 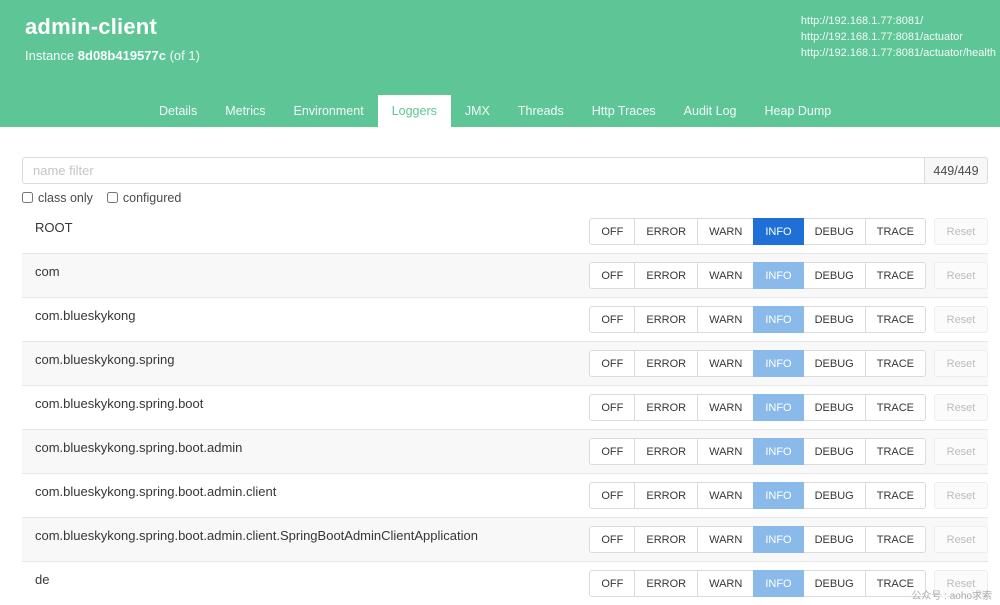 What do you see at coordinates (27, 197) in the screenshot?
I see `checkbox-input-class-only` at bounding box center [27, 197].